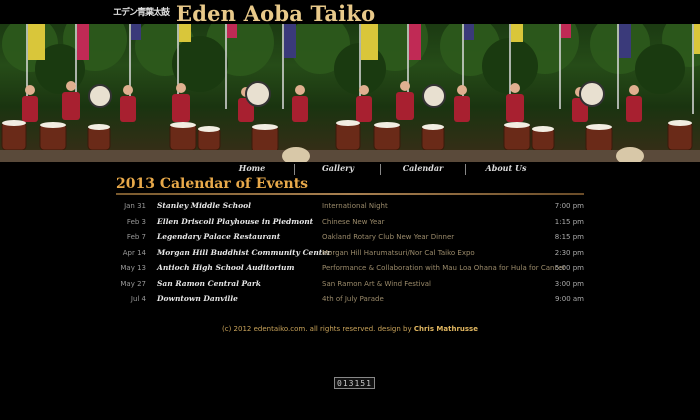 The width and height of the screenshot is (700, 420). Describe the element at coordinates (244, 252) in the screenshot. I see `event-venue: Morgan Hill Buddhist Community Center` at that location.